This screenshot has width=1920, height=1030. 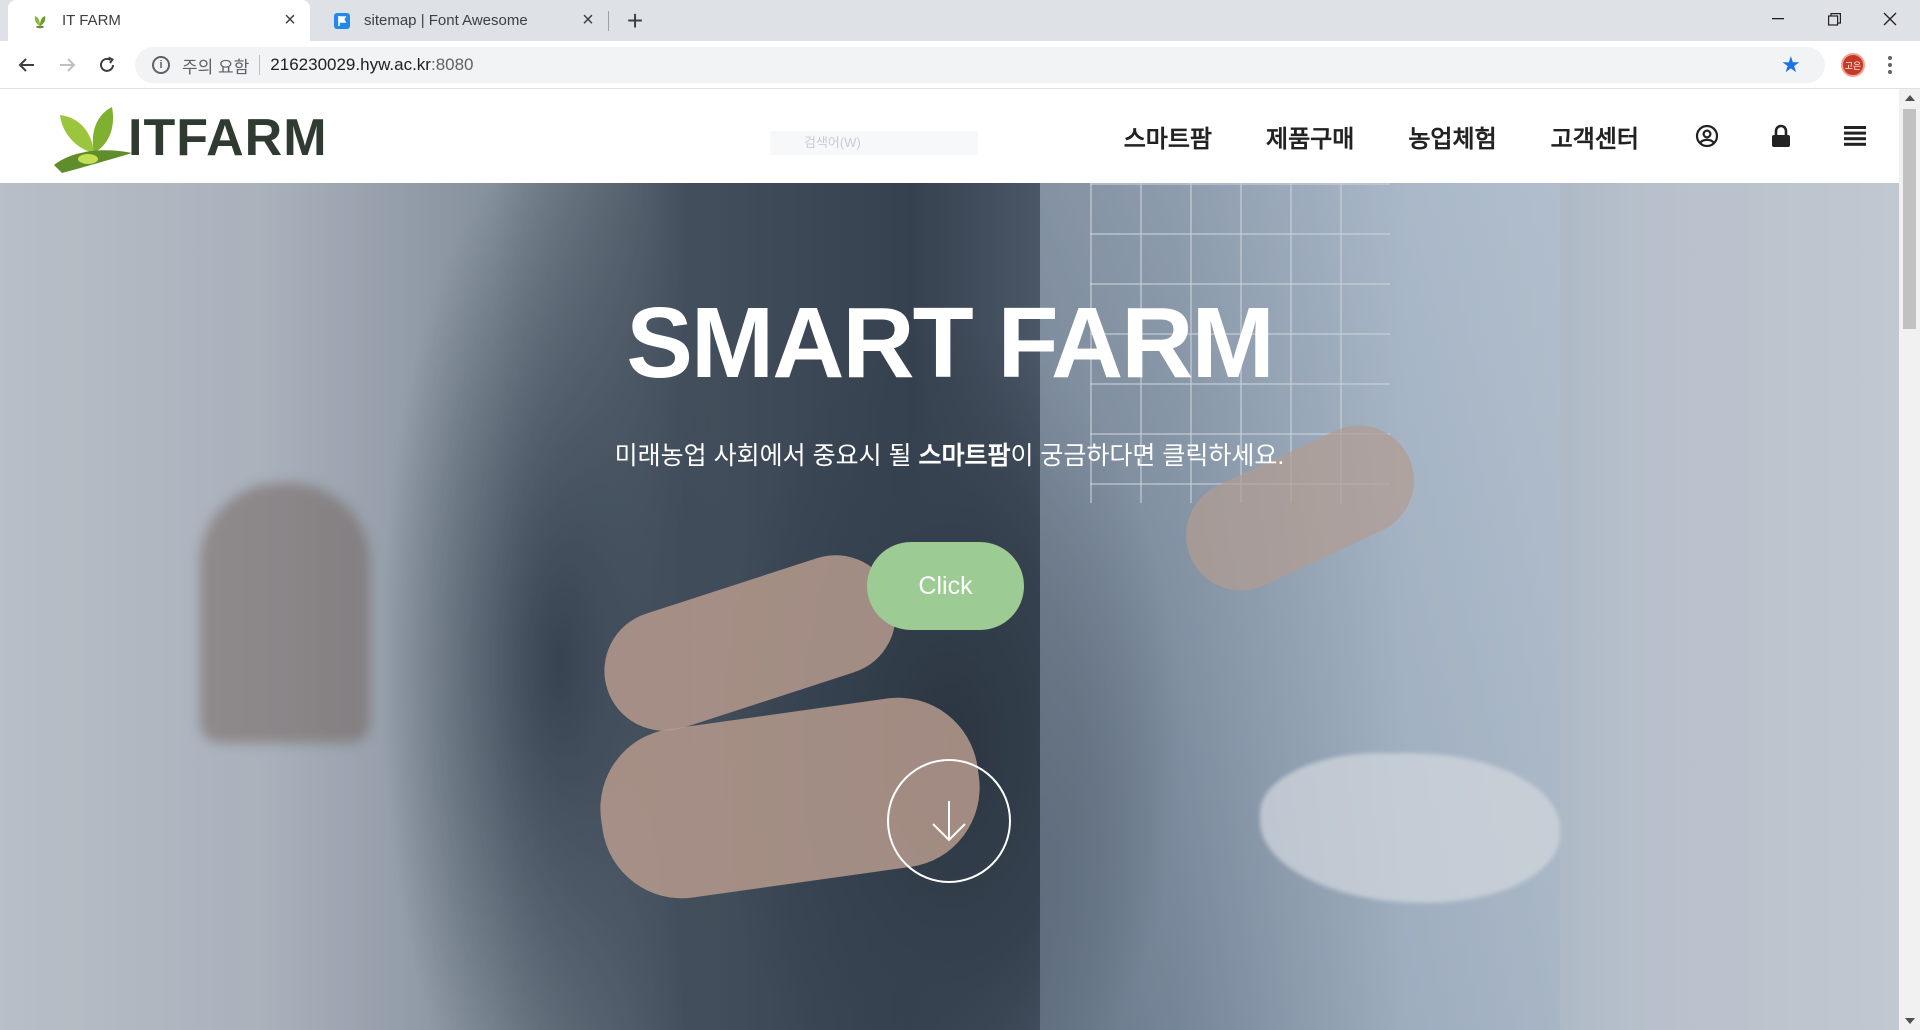 I want to click on logo-text: ITFARM, so click(x=228, y=138).